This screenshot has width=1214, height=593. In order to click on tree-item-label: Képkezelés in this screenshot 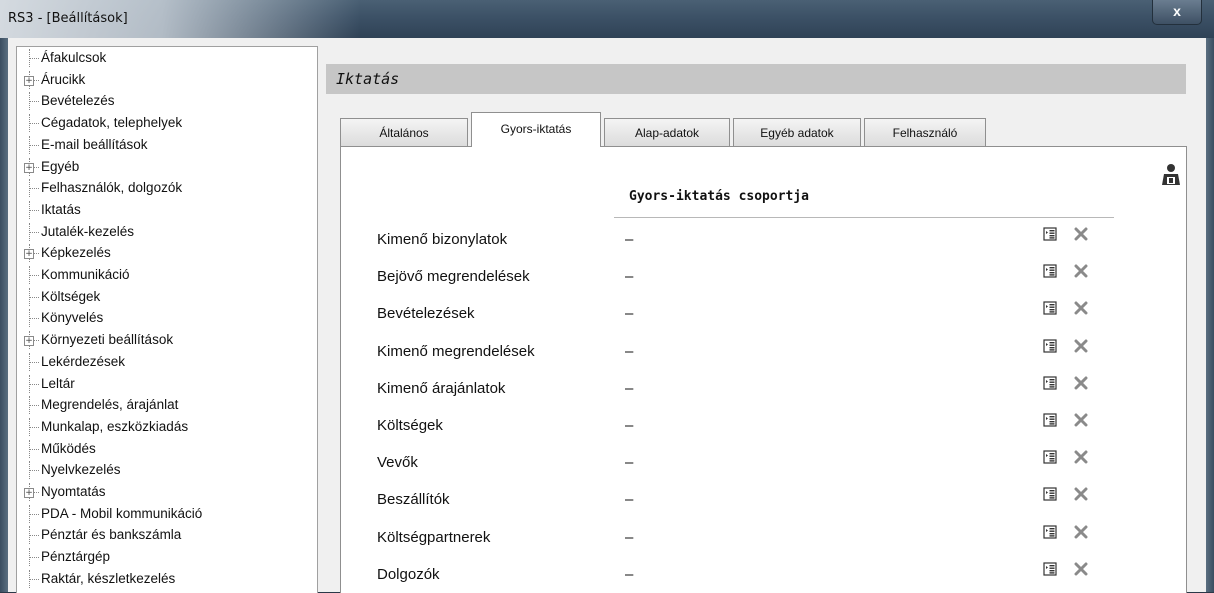, I will do `click(76, 253)`.